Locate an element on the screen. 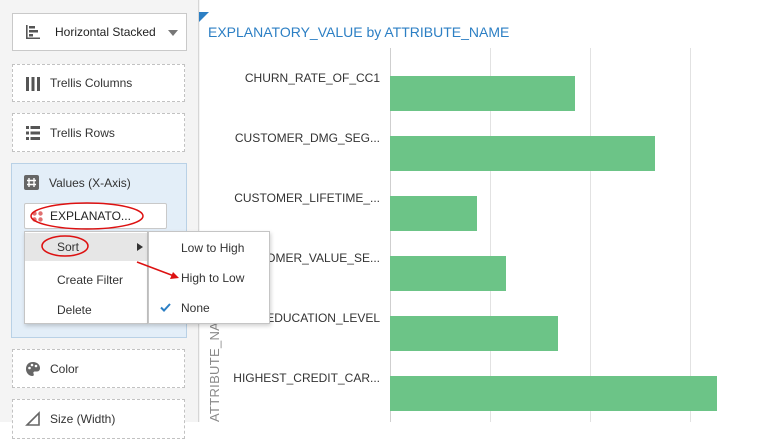 The image size is (769, 439). sort-high-to-low: High to Low is located at coordinates (209, 278).